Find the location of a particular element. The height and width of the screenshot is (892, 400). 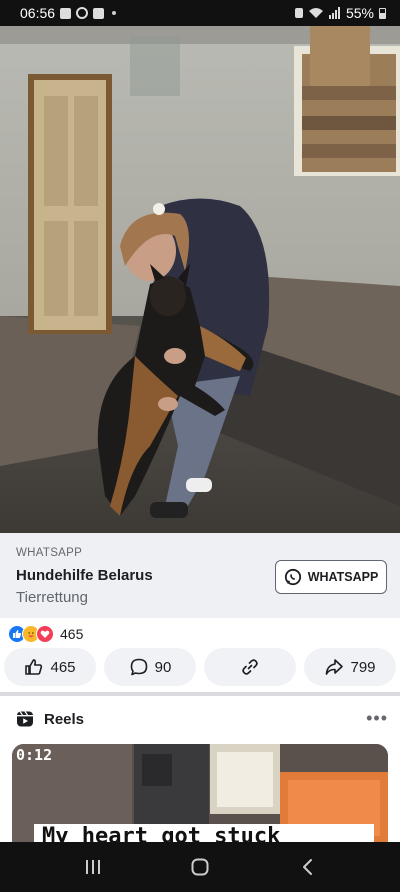

thumbs-up-icon is located at coordinates (34, 667).